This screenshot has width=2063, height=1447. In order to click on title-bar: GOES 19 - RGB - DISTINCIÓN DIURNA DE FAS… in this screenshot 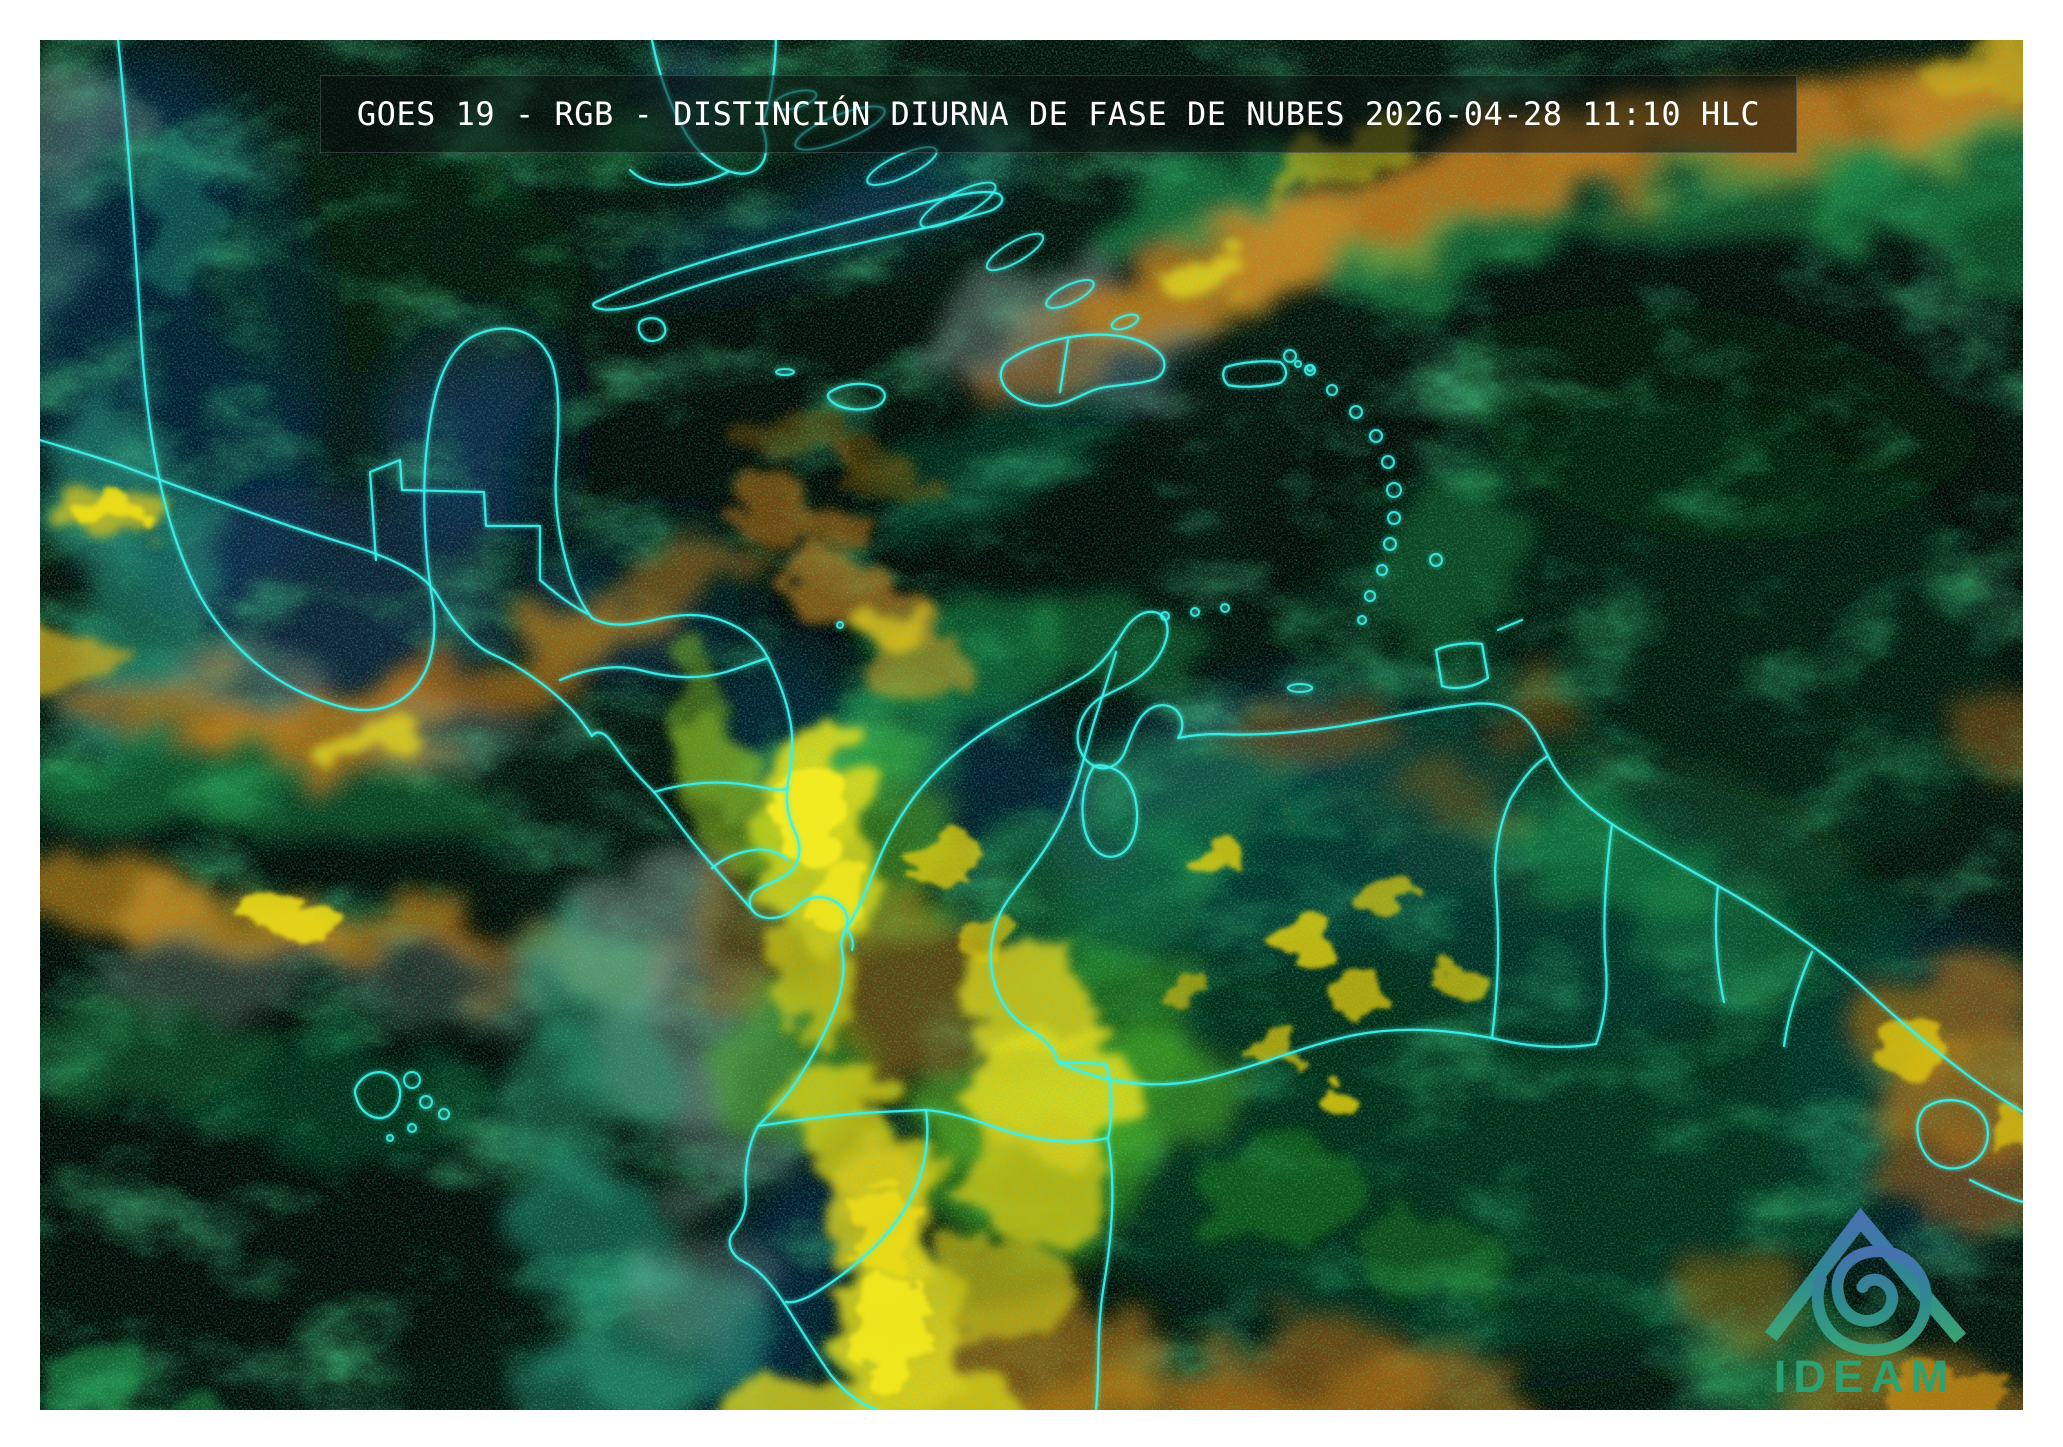, I will do `click(1058, 114)`.